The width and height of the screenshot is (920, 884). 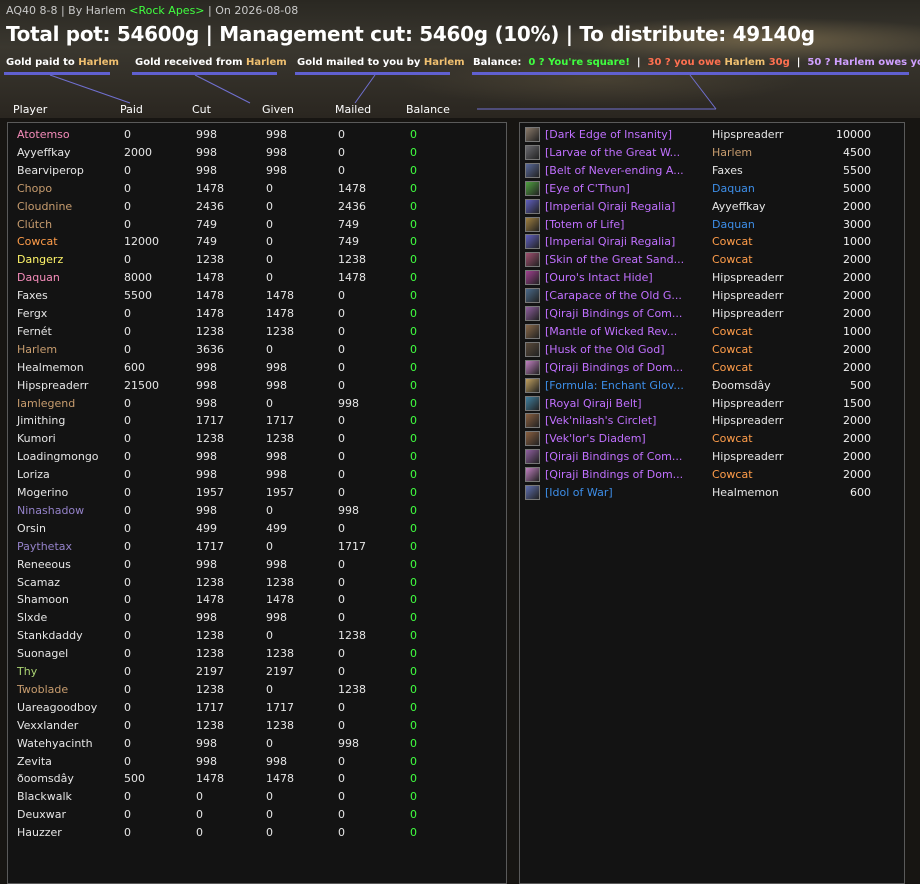 What do you see at coordinates (257, 349) in the screenshot?
I see `player-row: Harlem 0 3636 0 0 0` at bounding box center [257, 349].